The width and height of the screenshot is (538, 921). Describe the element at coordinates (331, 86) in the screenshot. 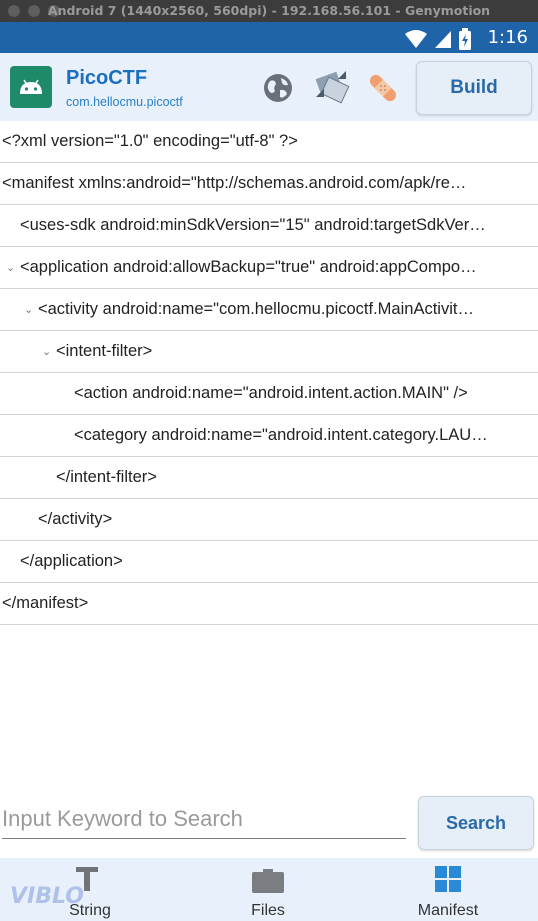

I see `resize-icon` at that location.